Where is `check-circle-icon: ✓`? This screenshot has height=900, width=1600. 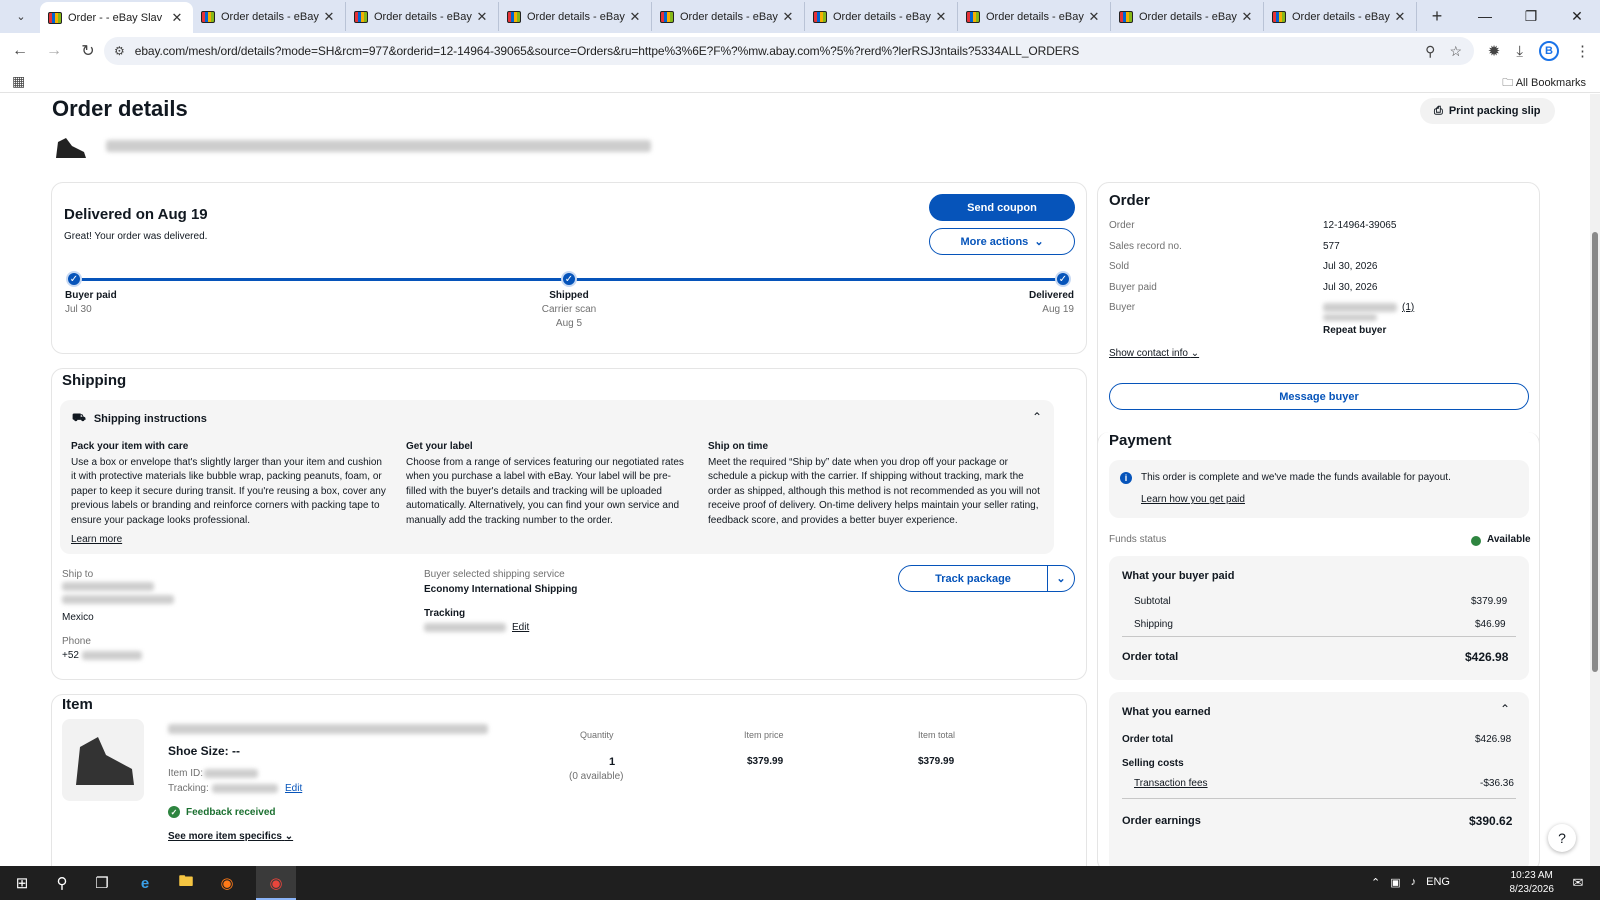 check-circle-icon: ✓ is located at coordinates (174, 812).